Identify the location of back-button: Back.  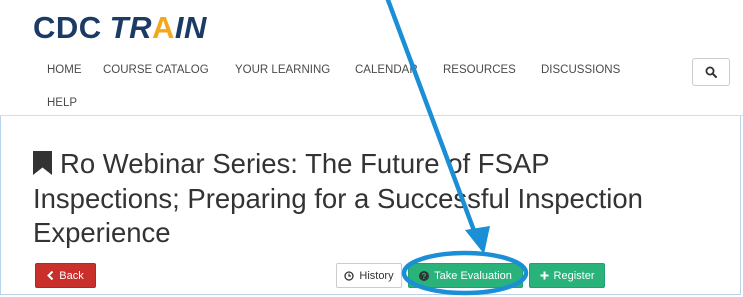
(65, 275).